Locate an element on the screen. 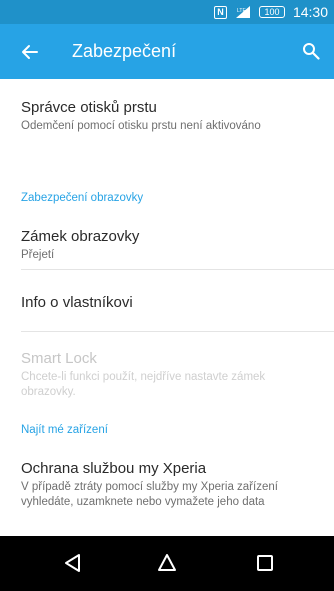 This screenshot has width=334, height=591. item-title: Zámek obrazovky is located at coordinates (80, 236).